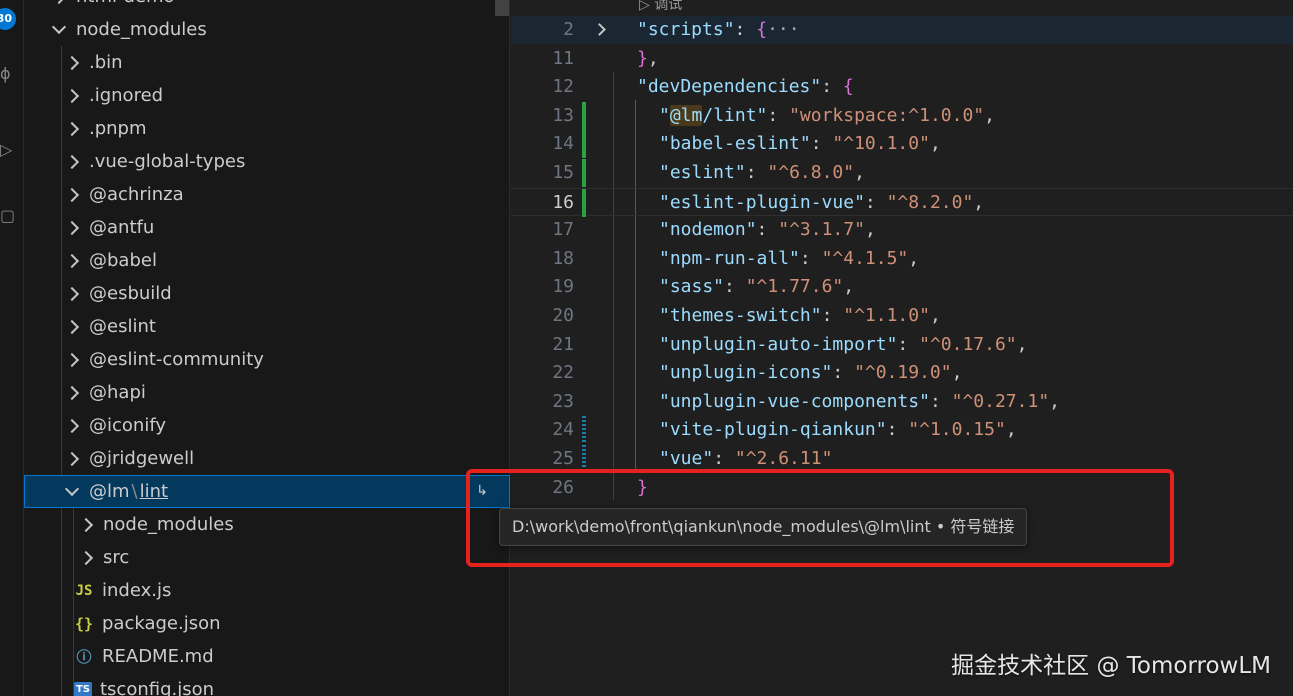 The width and height of the screenshot is (1293, 696). I want to click on json-key: "devDependencies", so click(729, 86).